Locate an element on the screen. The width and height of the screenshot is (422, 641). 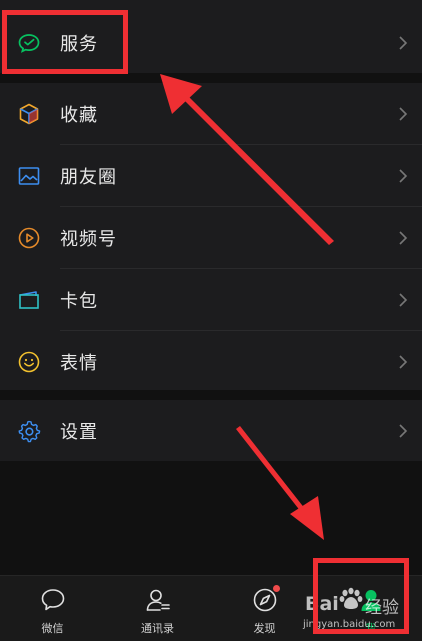
gear-icon is located at coordinates (29, 431).